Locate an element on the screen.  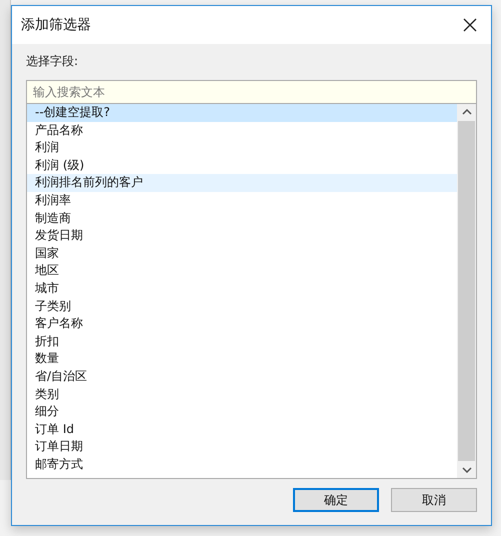
scroll-thumb is located at coordinates (466, 291).